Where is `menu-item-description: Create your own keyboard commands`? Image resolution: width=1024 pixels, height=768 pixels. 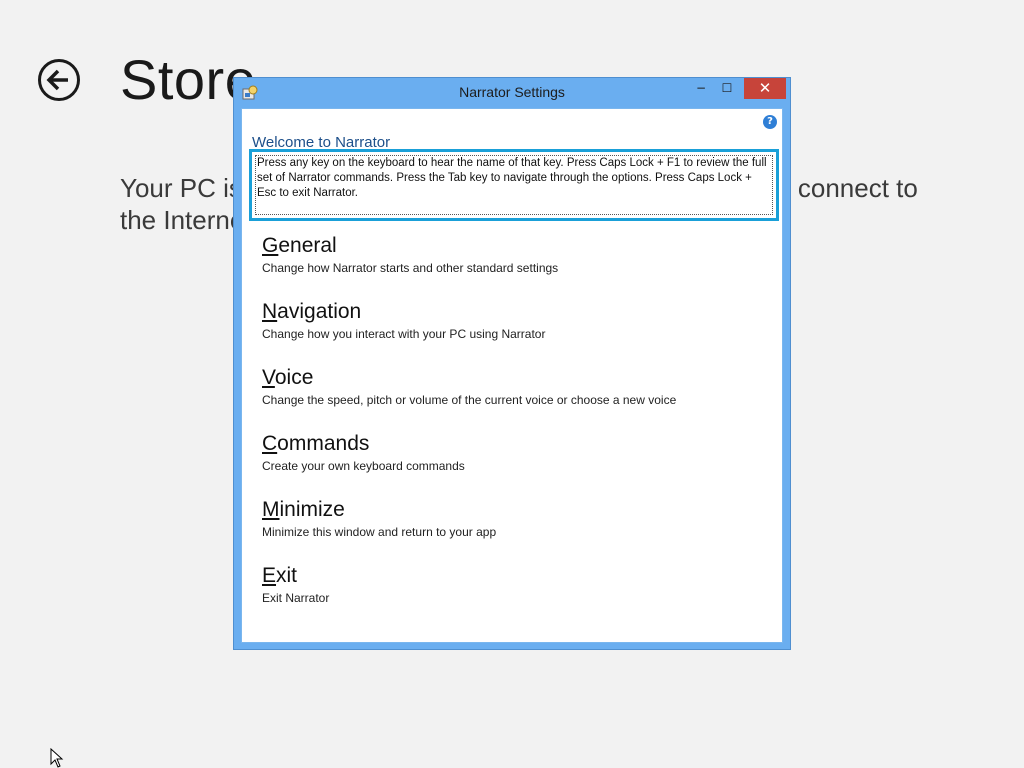
menu-item-description: Create your own keyboard commands is located at coordinates (363, 466).